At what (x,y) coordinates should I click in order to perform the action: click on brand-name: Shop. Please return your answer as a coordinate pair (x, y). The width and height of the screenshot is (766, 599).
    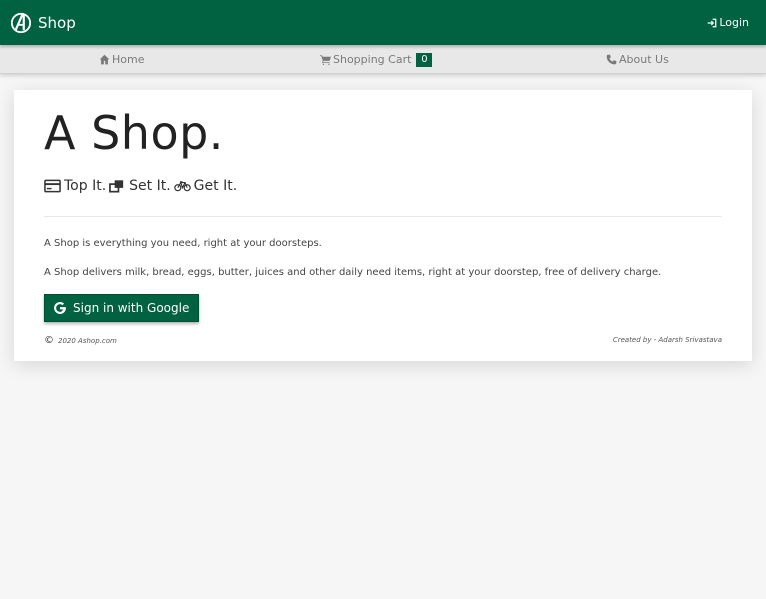
    Looking at the image, I should click on (57, 22).